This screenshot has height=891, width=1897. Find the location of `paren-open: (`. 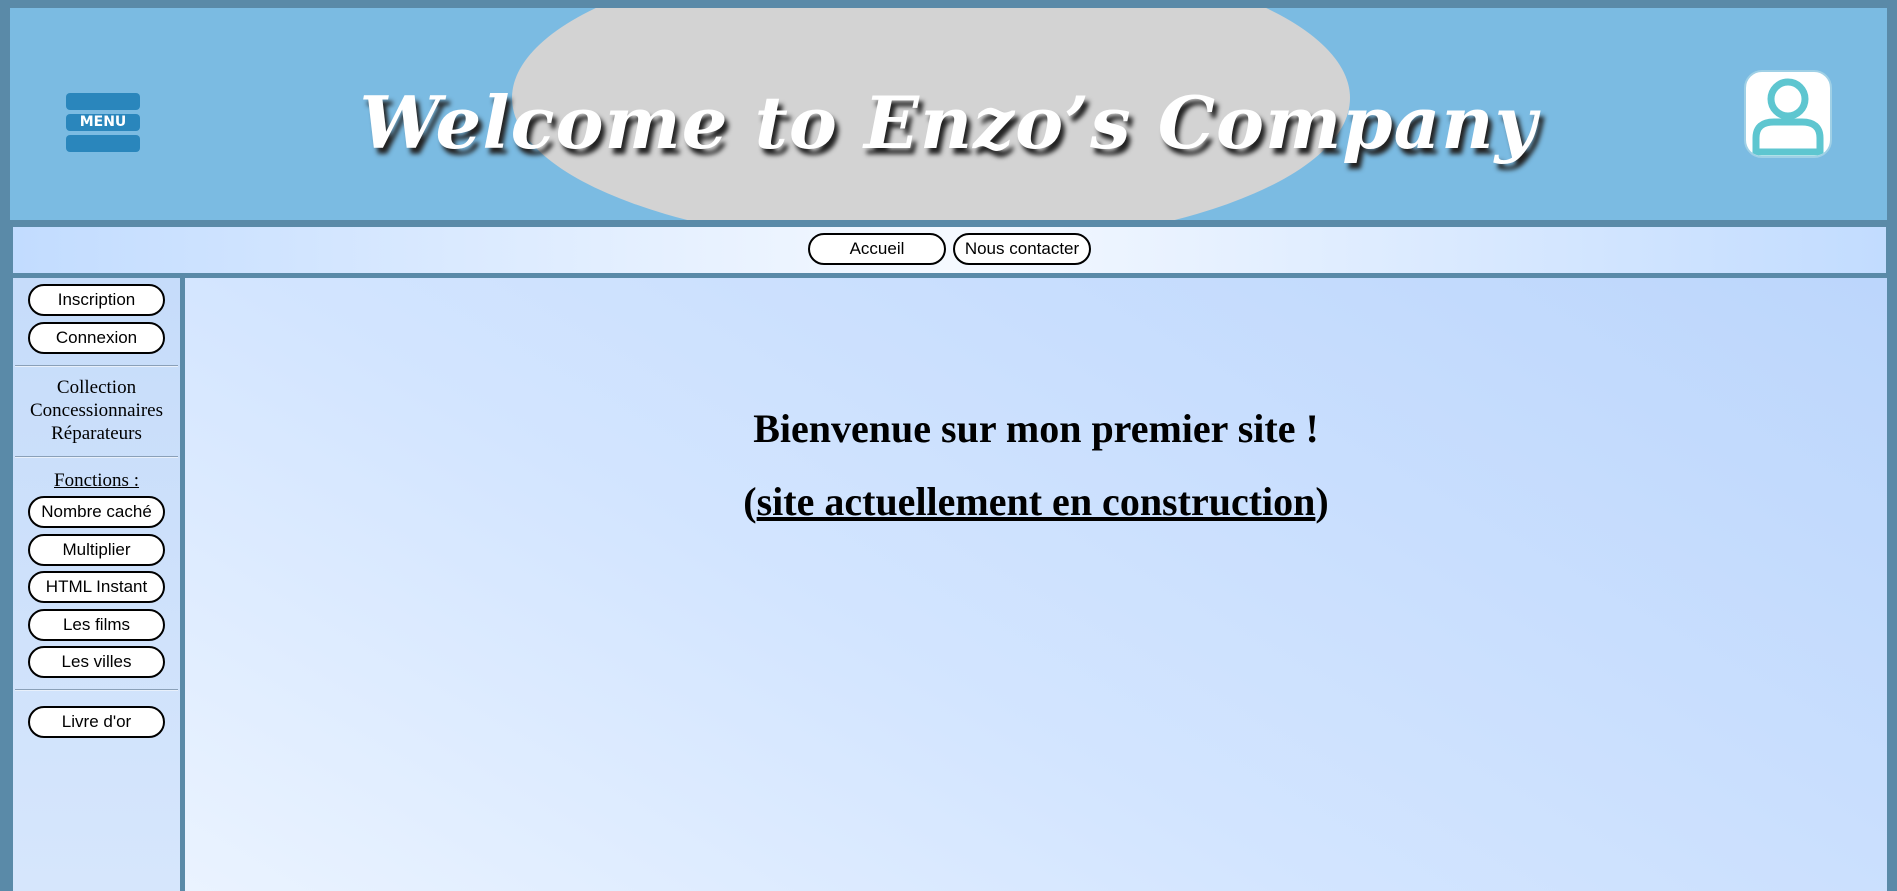

paren-open: ( is located at coordinates (750, 501).